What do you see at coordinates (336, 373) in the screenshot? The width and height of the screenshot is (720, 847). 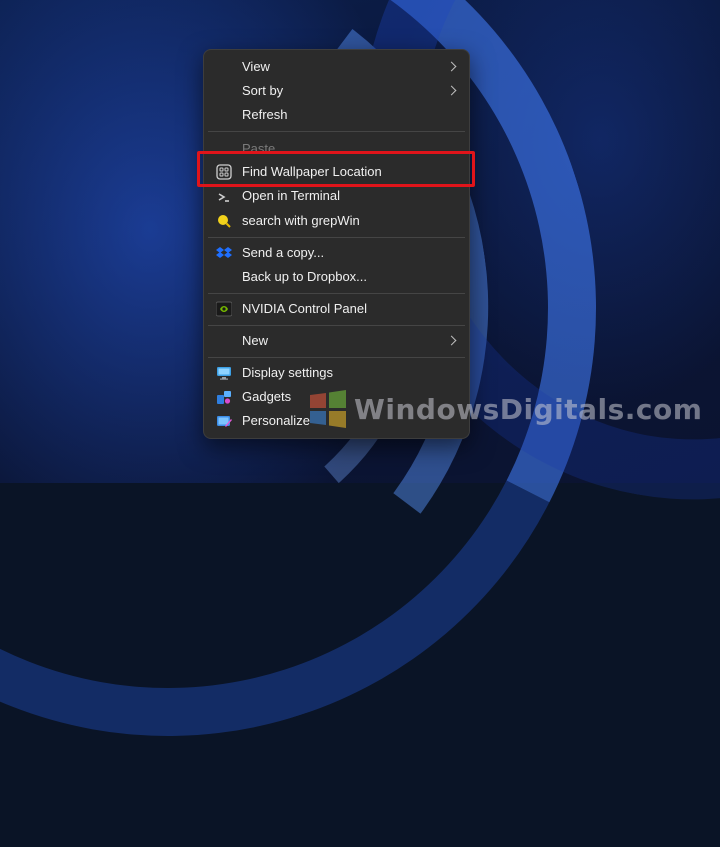 I see `menu-item-display-settings: Display settings` at bounding box center [336, 373].